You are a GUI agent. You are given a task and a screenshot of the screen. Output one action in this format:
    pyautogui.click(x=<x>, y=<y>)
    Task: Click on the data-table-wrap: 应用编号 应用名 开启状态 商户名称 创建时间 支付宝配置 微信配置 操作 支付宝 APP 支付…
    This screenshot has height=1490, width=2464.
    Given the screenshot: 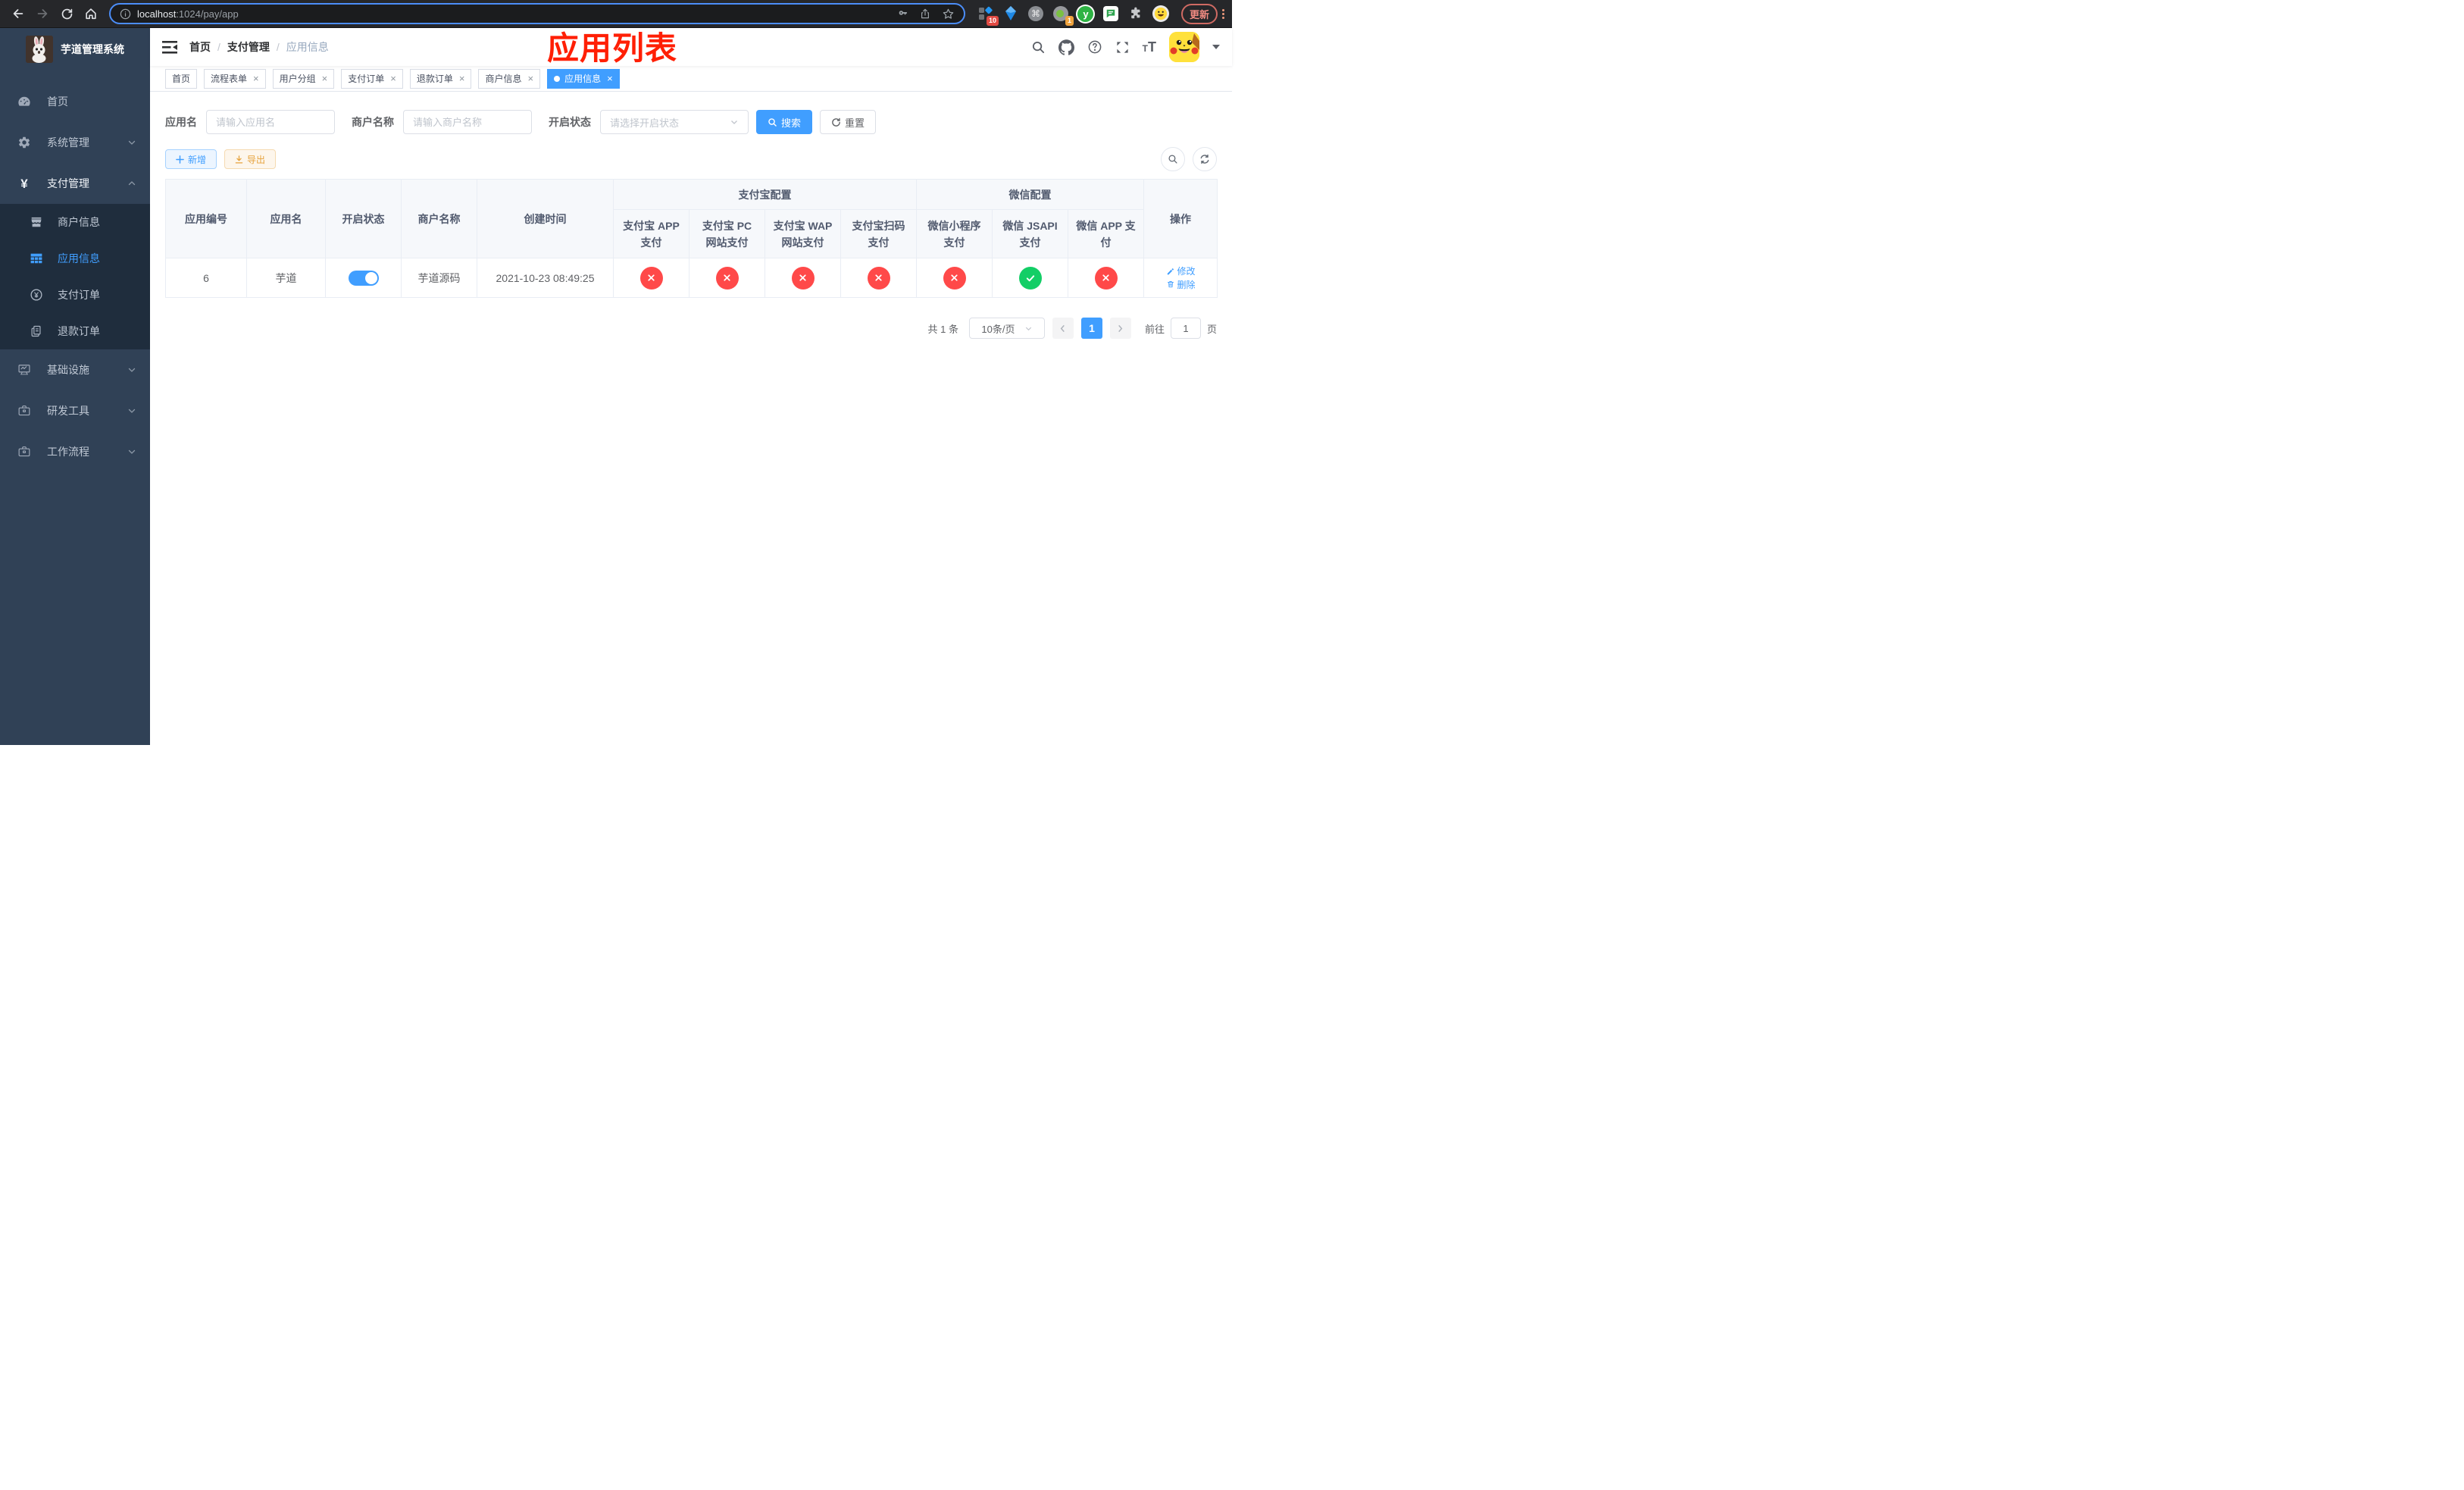 What is the action you would take?
    pyautogui.click(x=691, y=238)
    